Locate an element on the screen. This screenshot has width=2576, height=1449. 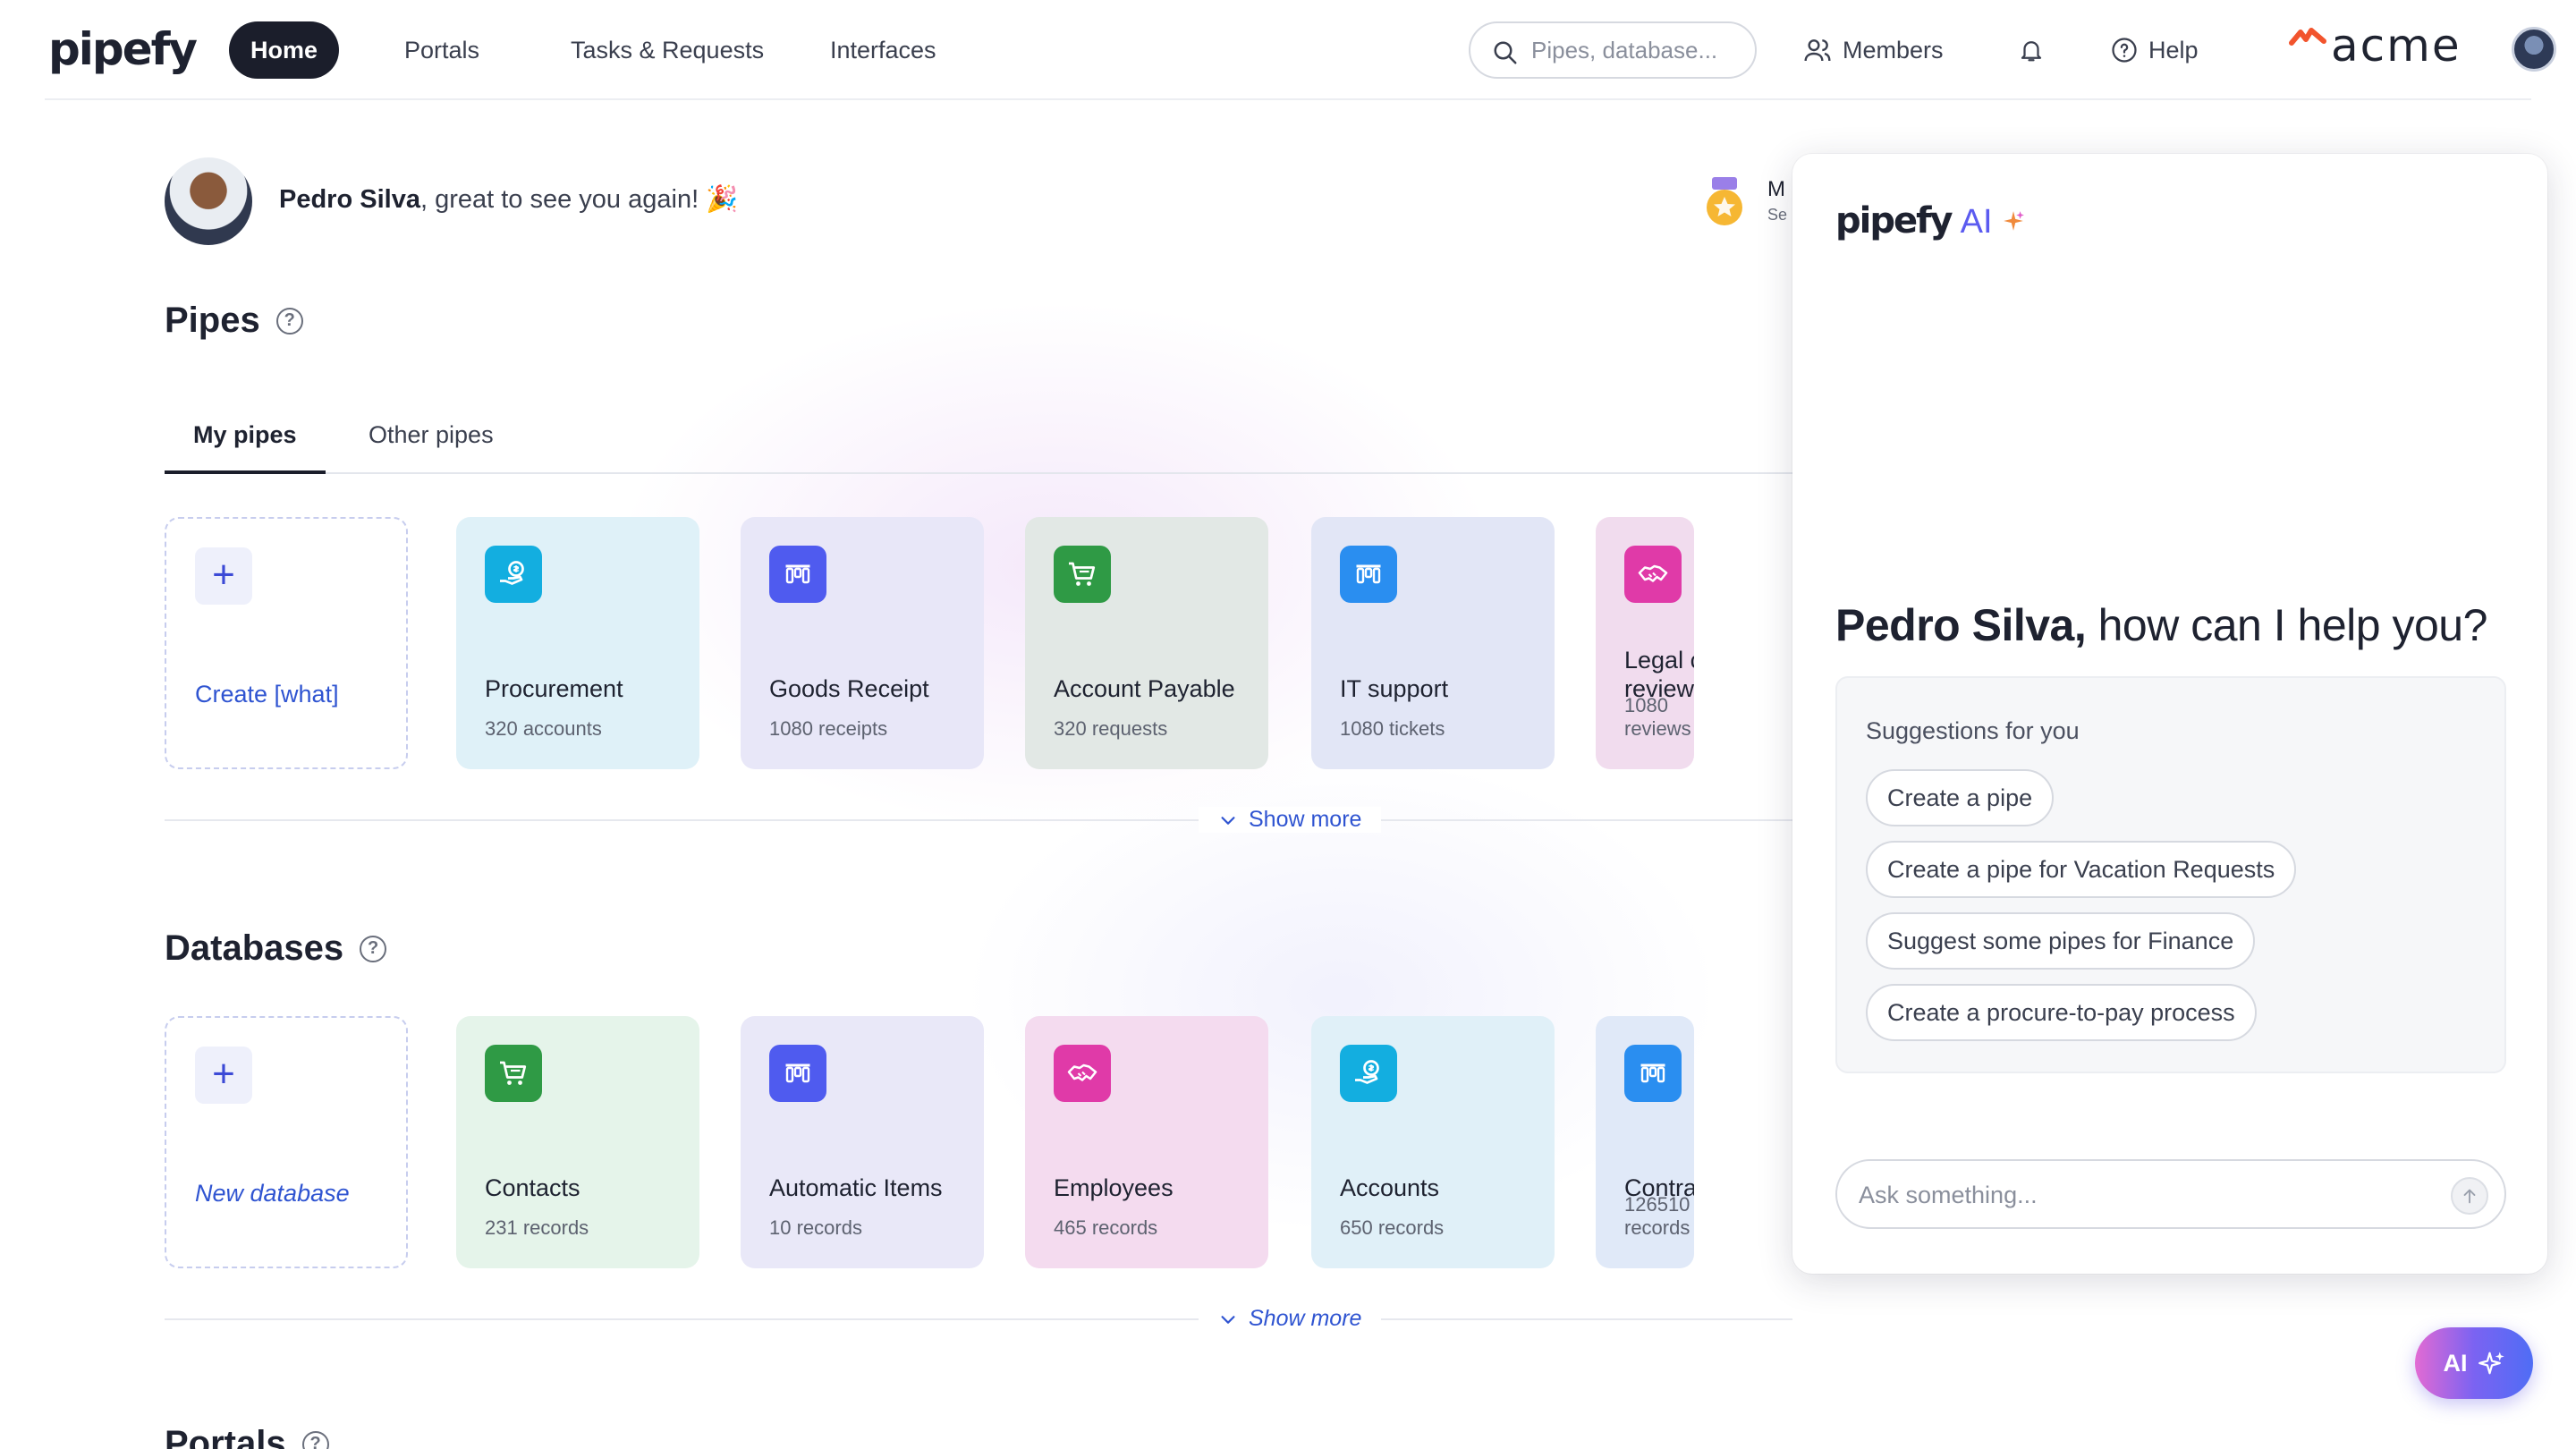
search-box is located at coordinates (1613, 50).